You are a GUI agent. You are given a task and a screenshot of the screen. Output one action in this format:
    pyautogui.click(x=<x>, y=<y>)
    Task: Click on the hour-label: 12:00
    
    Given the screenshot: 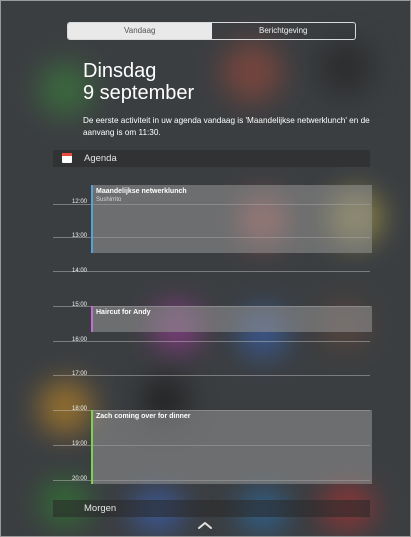 What is the action you would take?
    pyautogui.click(x=80, y=202)
    